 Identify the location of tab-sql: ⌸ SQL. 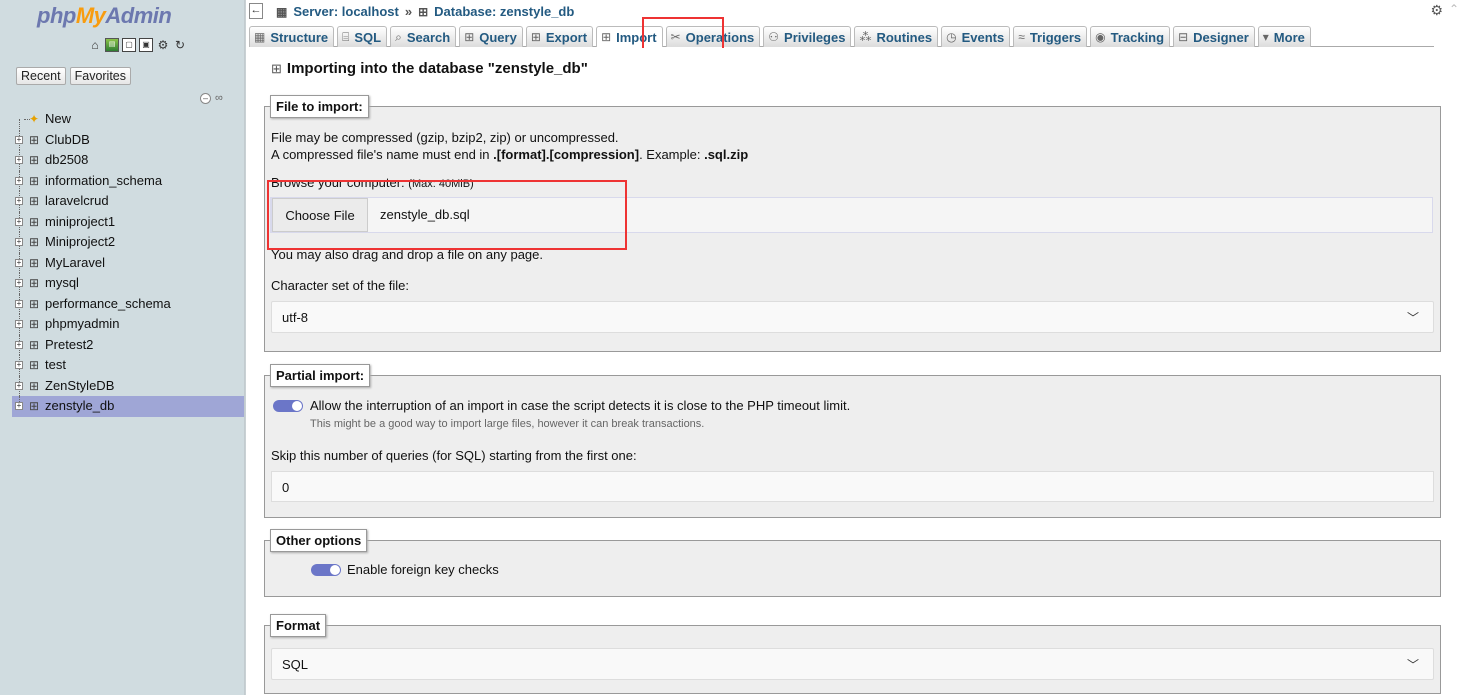
(362, 36).